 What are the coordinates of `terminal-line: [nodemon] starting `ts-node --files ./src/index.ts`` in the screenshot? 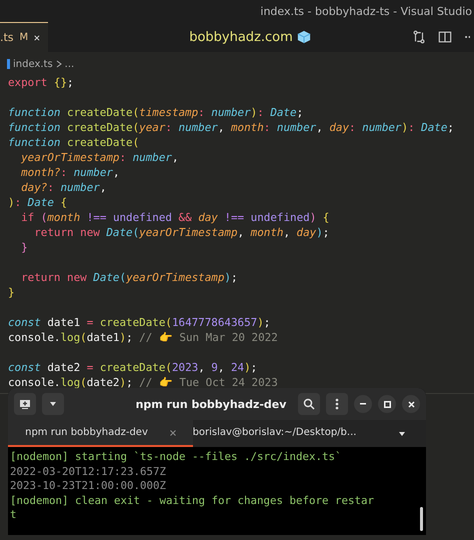 It's located at (176, 457).